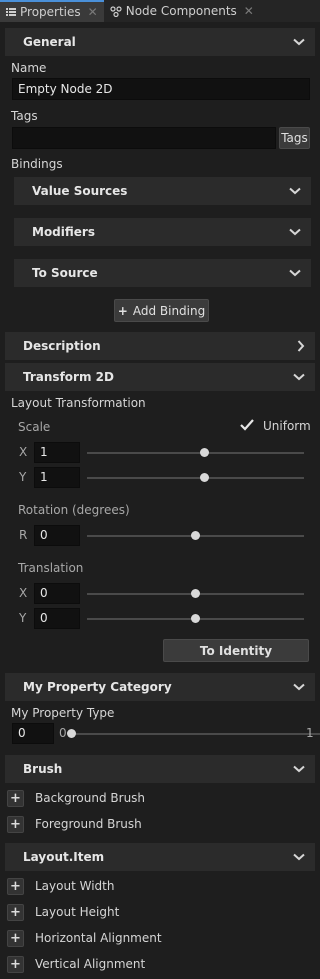 This screenshot has width=320, height=979. I want to click on modifiers-title: Modifiers, so click(63, 232).